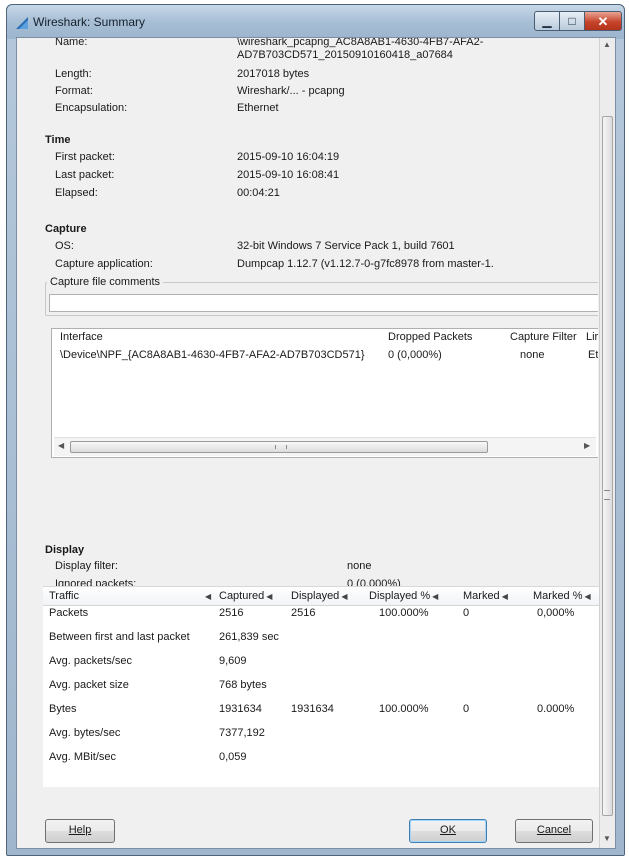  I want to click on capture-comments-label: Capture file comments, so click(105, 282).